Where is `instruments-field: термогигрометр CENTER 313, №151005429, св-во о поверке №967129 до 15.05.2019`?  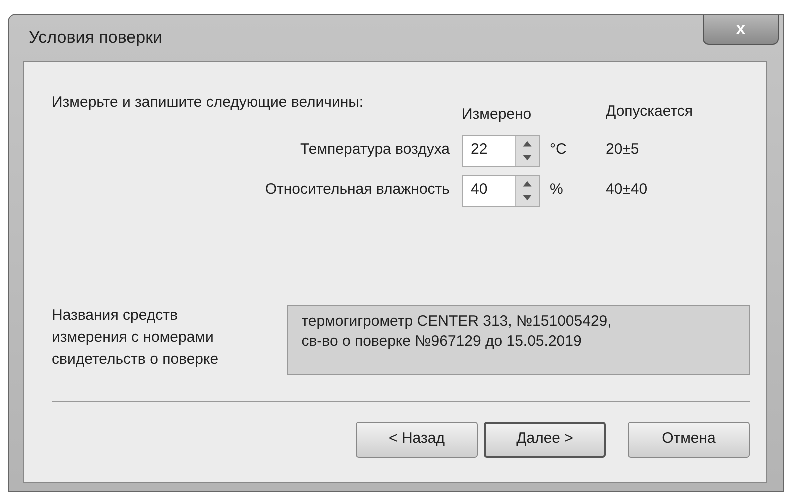 instruments-field: термогигрометр CENTER 313, №151005429, св-во о поверке №967129 до 15.05.2019 is located at coordinates (518, 339).